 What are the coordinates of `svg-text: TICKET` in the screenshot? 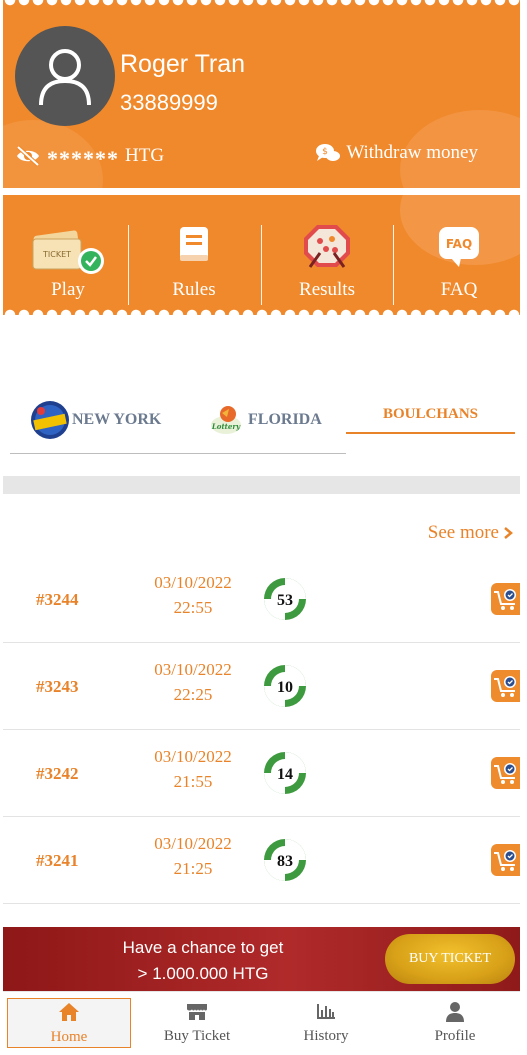 It's located at (56, 254).